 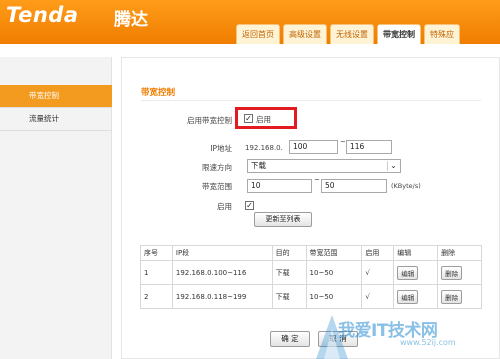 I want to click on tab-special: 特殊应, so click(x=442, y=34).